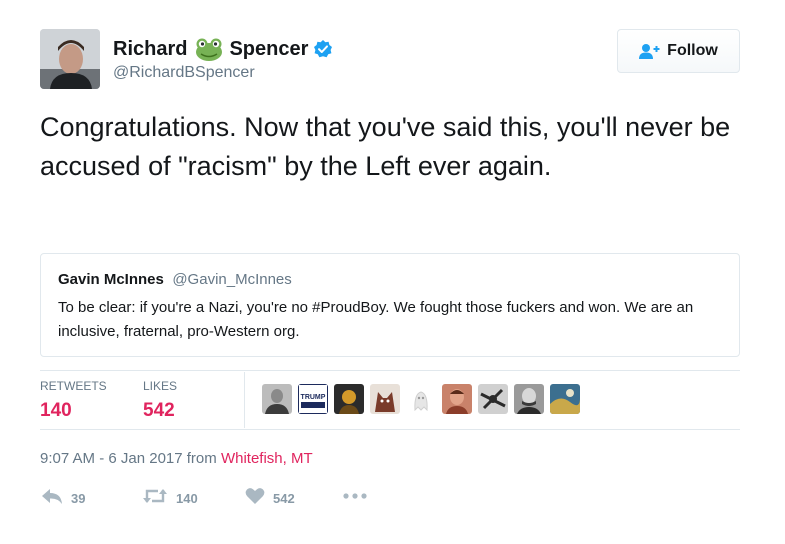 This screenshot has width=785, height=544. What do you see at coordinates (128, 458) in the screenshot?
I see `timestamp-text: 9:07 AM - 6 Jan 2017 from` at bounding box center [128, 458].